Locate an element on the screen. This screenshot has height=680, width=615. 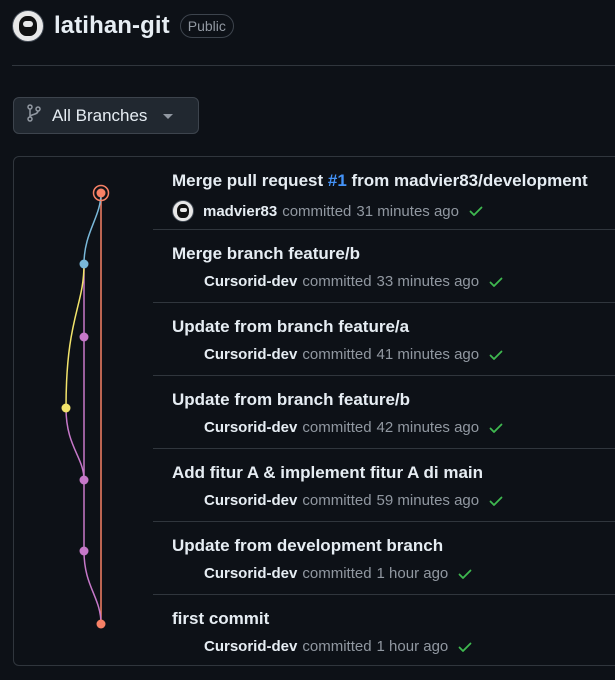
visibility-badge: Public is located at coordinates (206, 26).